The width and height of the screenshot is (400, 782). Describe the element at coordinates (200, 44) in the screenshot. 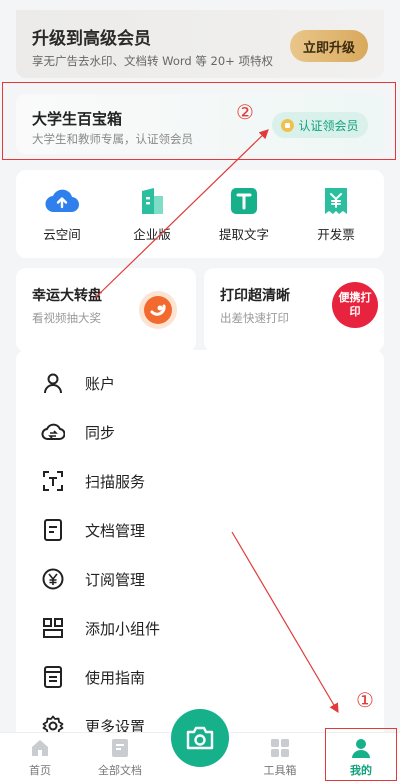

I see `premium-banner: 升级到高级会员 享无广告去水印、文档转 Word 等 20+ 项特权 立即升级` at that location.